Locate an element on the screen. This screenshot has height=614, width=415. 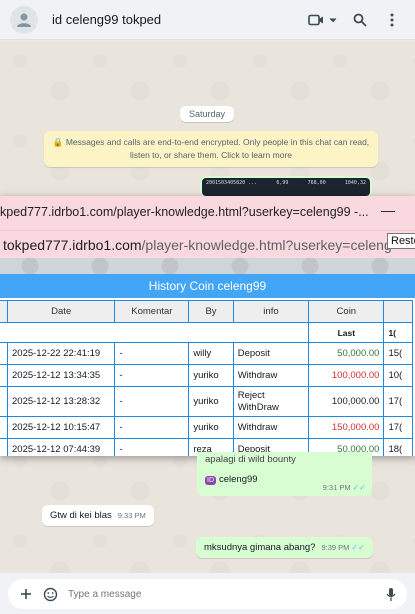
person-icon is located at coordinates (24, 20).